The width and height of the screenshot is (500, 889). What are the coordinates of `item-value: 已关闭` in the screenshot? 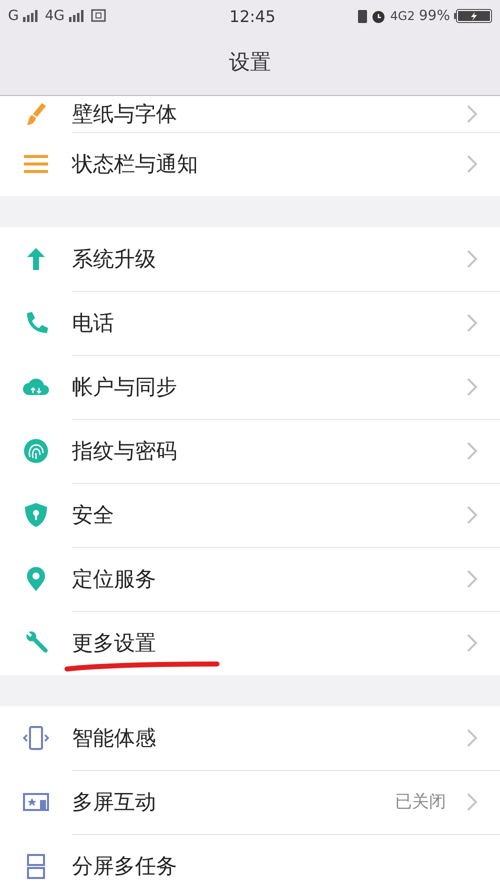 It's located at (420, 802).